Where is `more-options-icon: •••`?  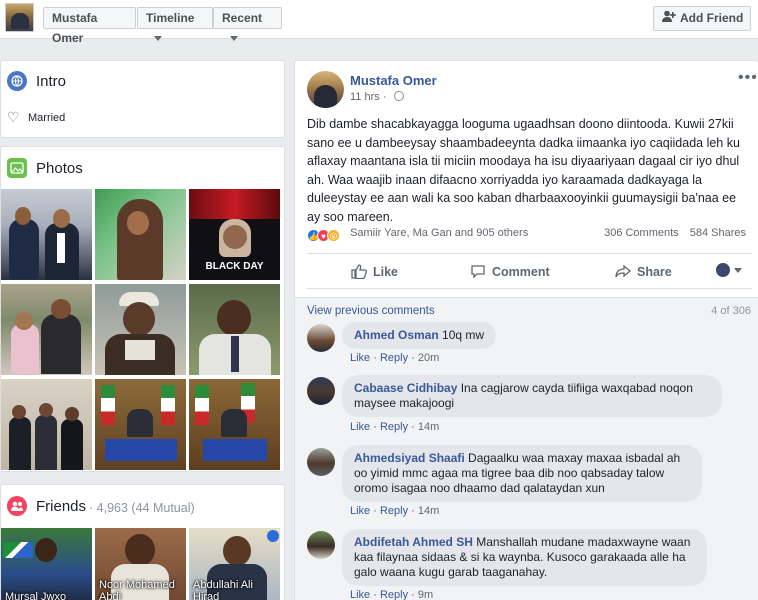
more-options-icon: ••• is located at coordinates (748, 78).